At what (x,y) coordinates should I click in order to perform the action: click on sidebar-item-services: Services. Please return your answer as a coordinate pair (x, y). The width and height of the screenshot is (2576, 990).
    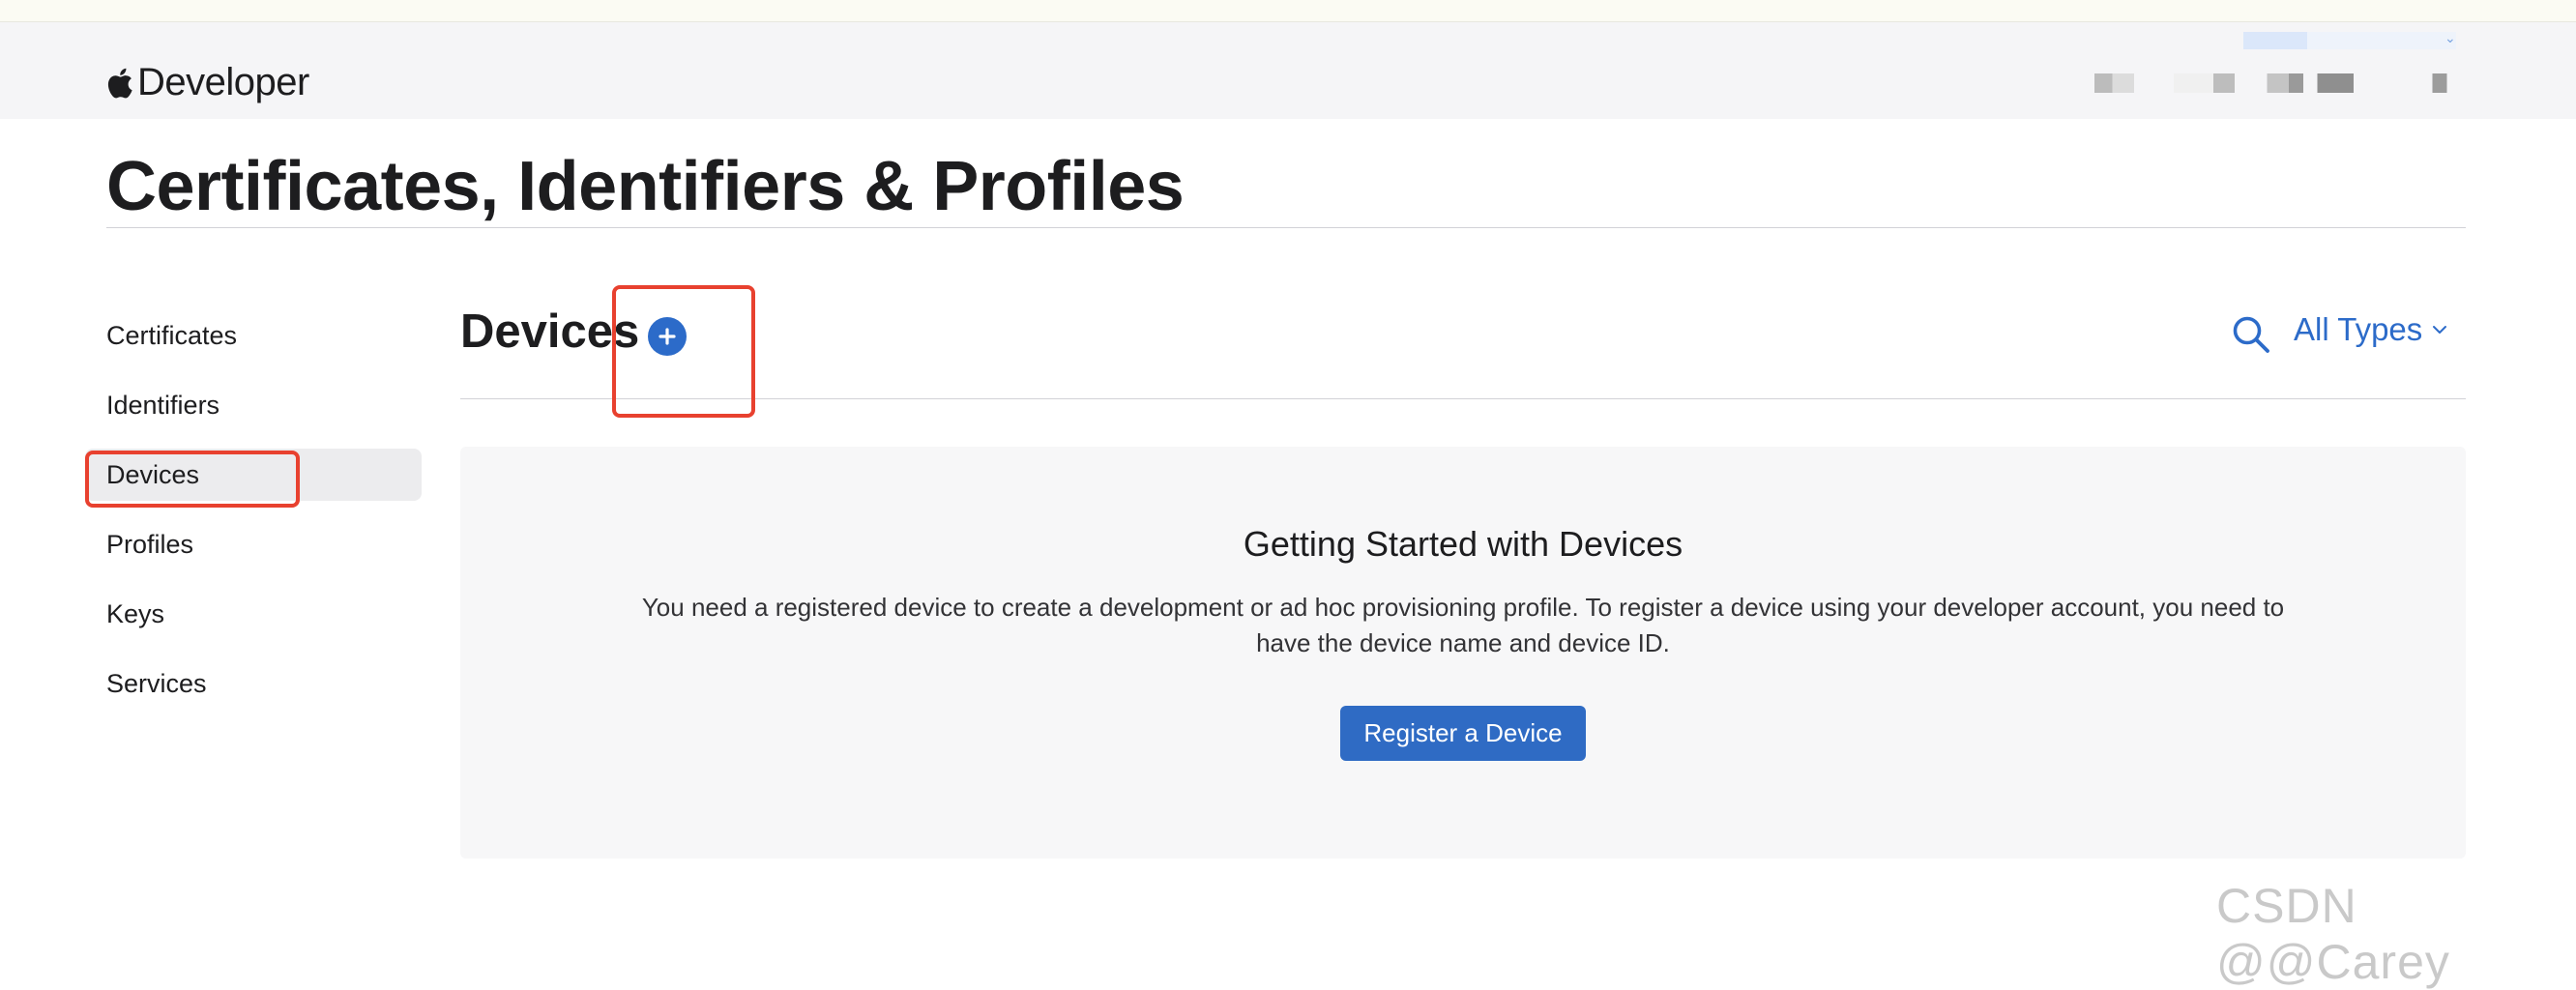
    Looking at the image, I should click on (253, 683).